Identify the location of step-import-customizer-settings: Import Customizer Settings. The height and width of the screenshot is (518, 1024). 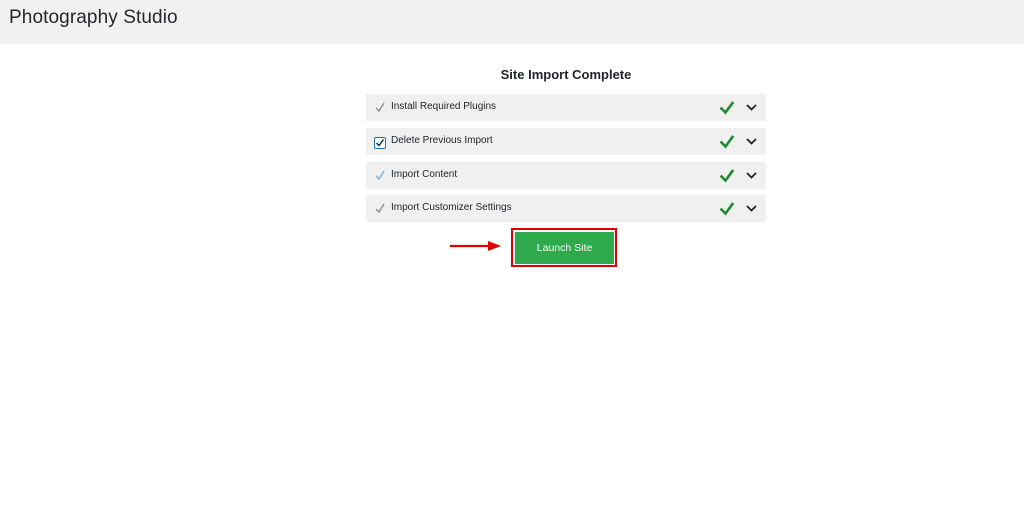
(566, 208).